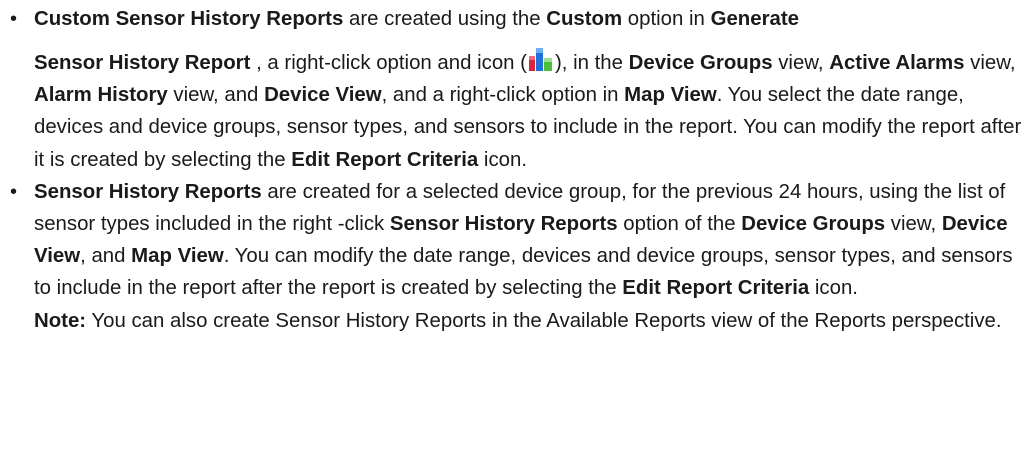 The width and height of the screenshot is (1029, 473). Describe the element at coordinates (323, 95) in the screenshot. I see `term-device-view: Device View` at that location.